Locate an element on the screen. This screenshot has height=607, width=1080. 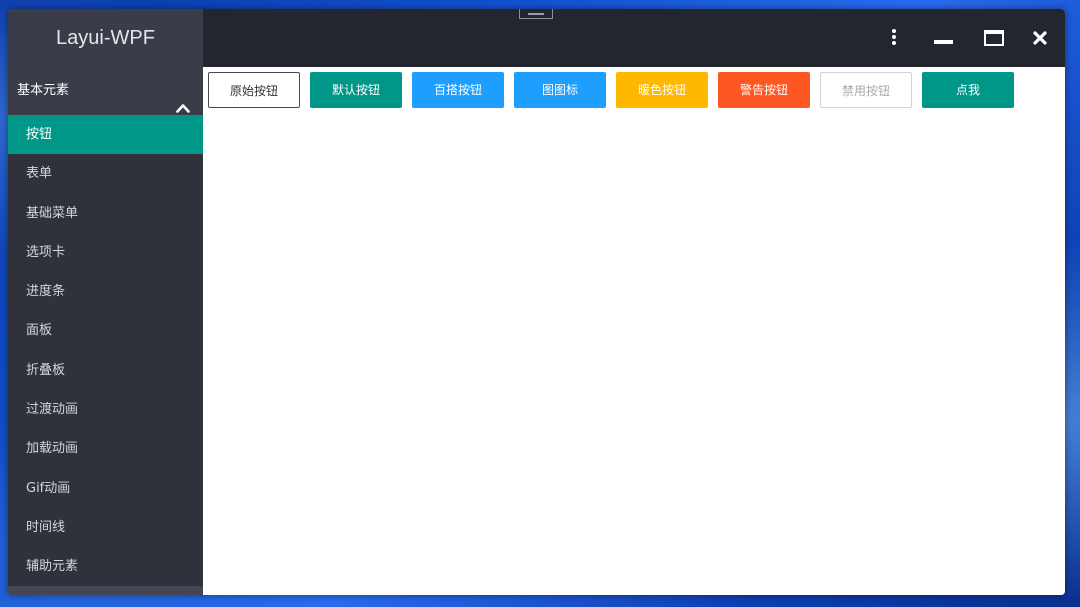
warm-button: 暖色按钮 is located at coordinates (662, 90).